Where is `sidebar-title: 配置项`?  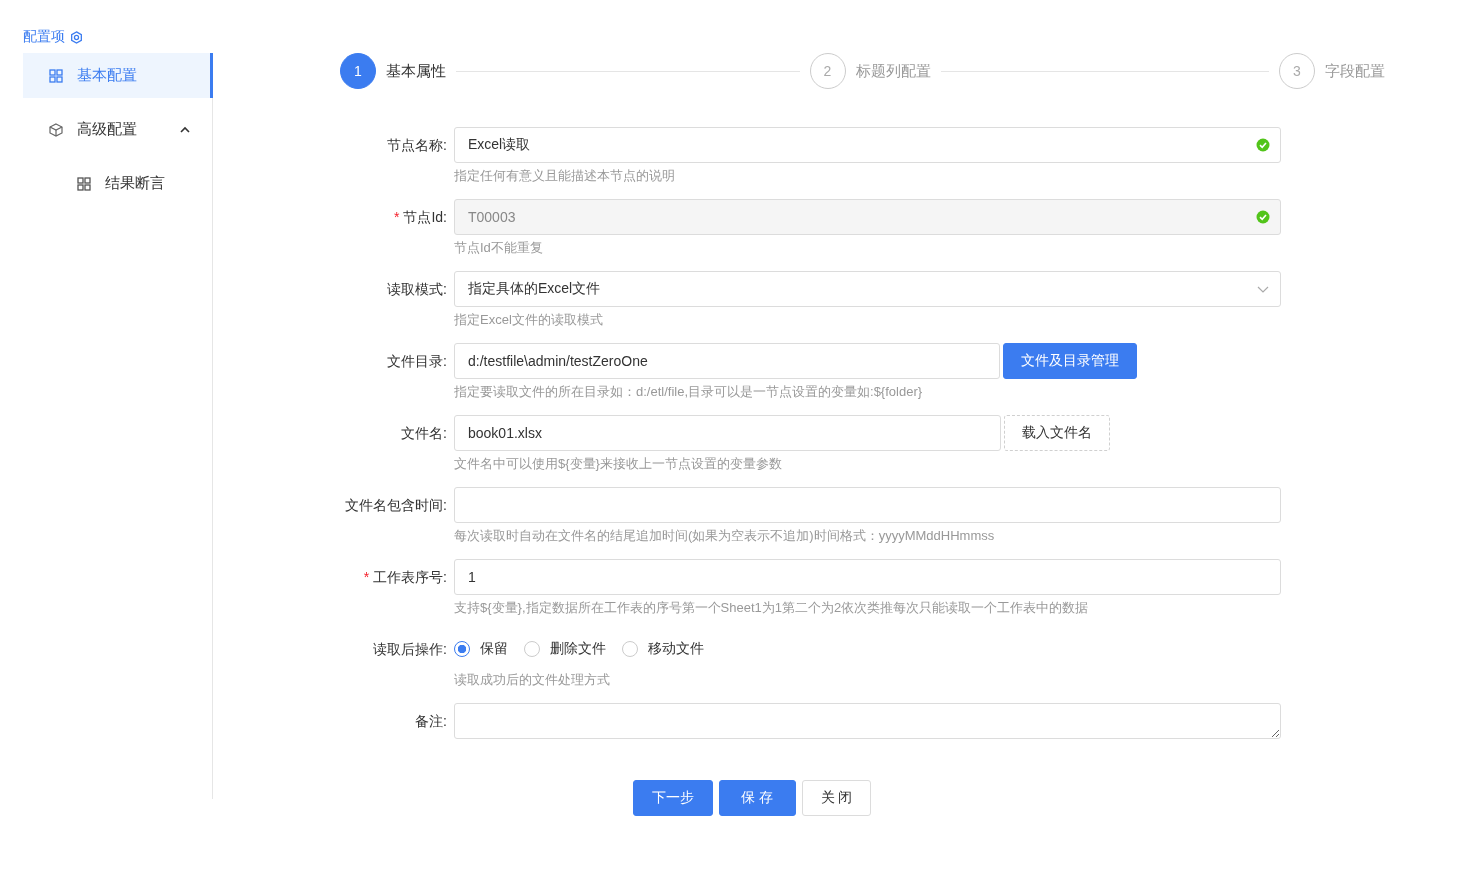 sidebar-title: 配置项 is located at coordinates (44, 37).